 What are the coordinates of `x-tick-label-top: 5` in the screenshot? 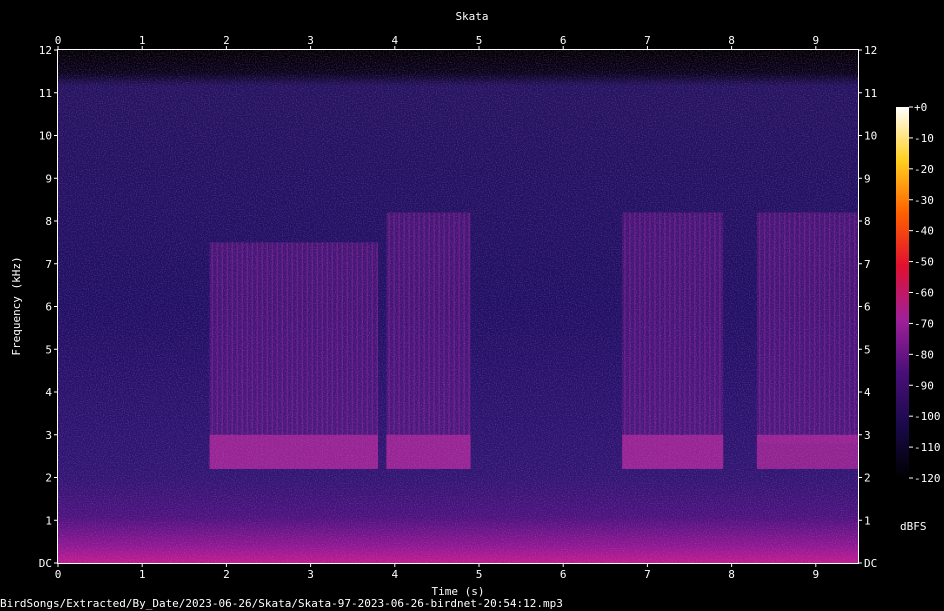 It's located at (479, 40).